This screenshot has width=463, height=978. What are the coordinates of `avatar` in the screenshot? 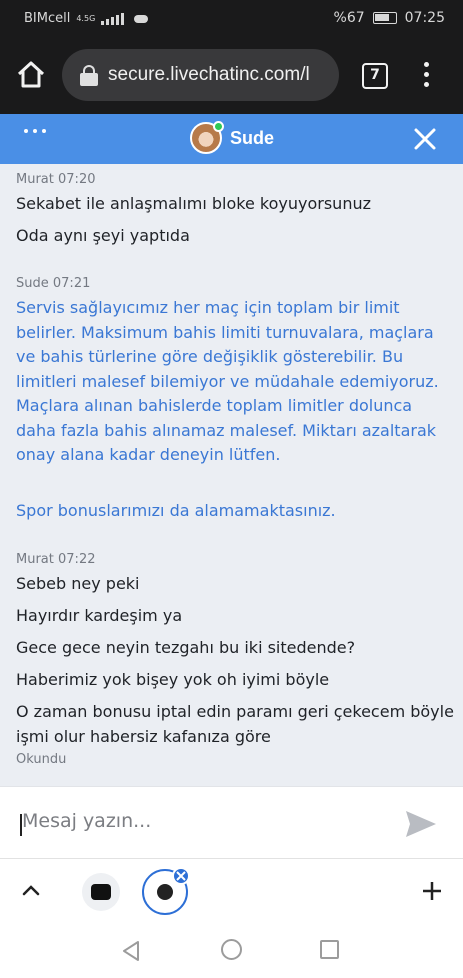 It's located at (207, 137).